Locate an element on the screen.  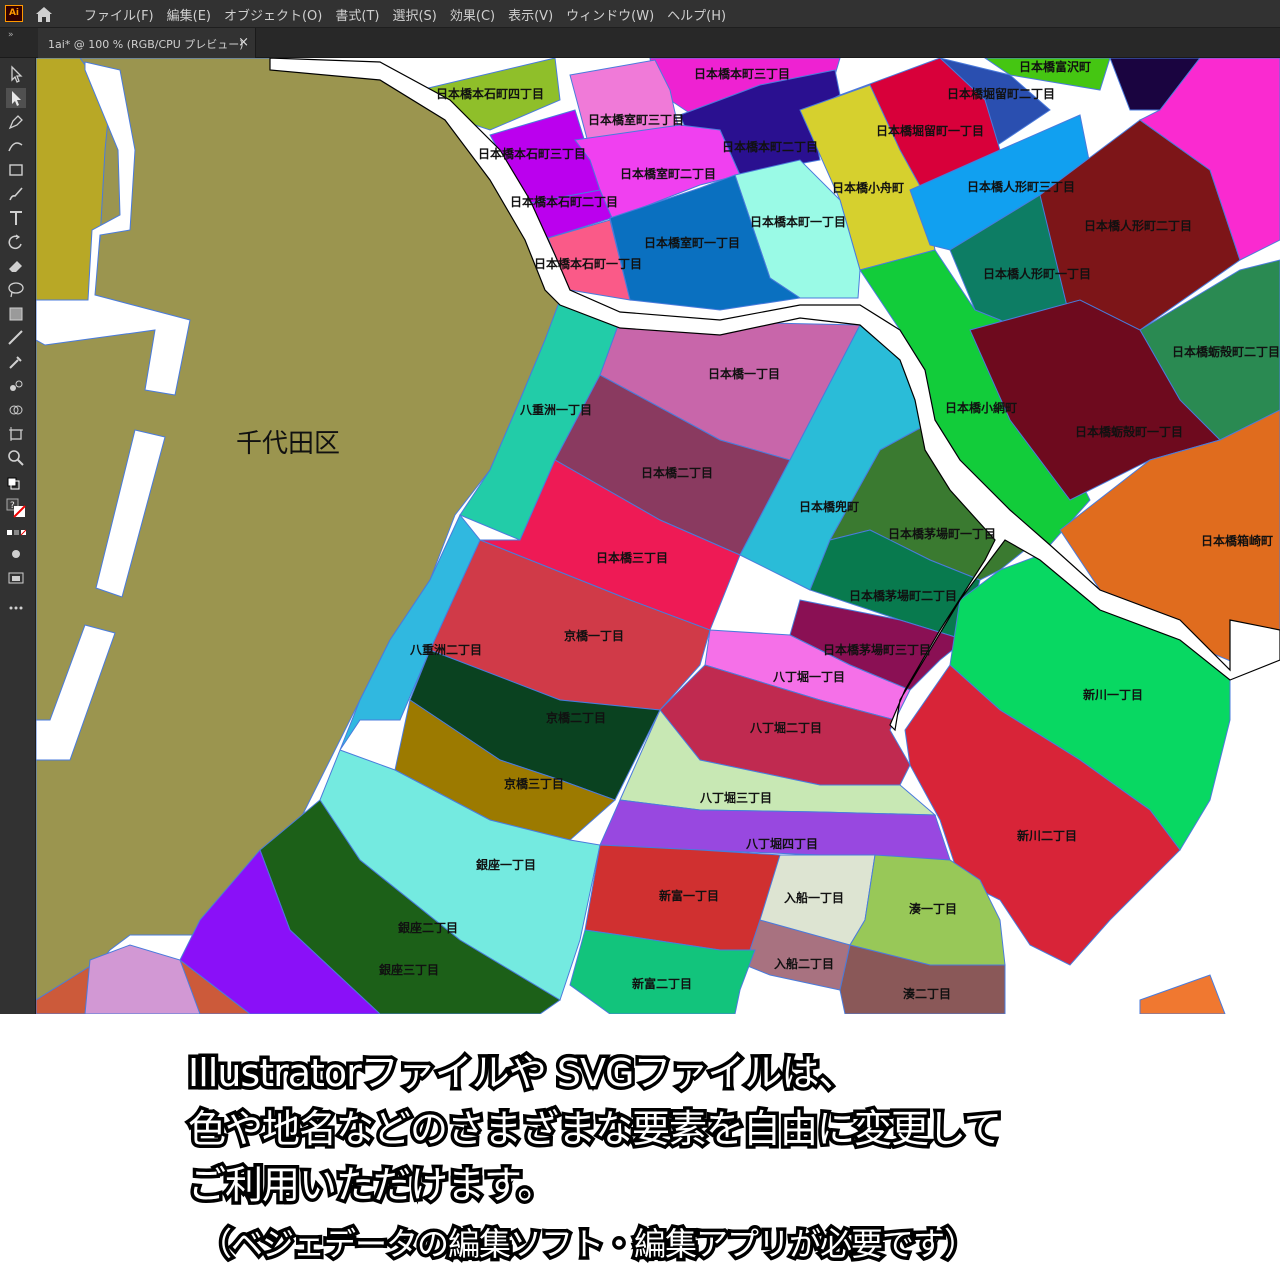
area-label-22: 日本橋二丁目 is located at coordinates (677, 472).